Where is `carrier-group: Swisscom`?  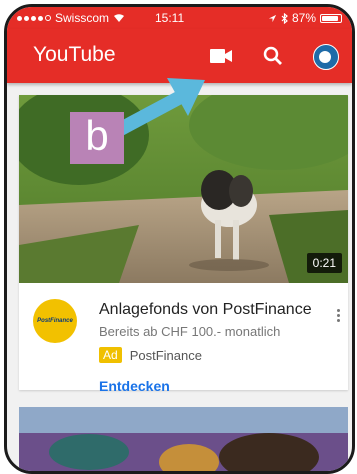
carrier-group: Swisscom is located at coordinates (71, 18).